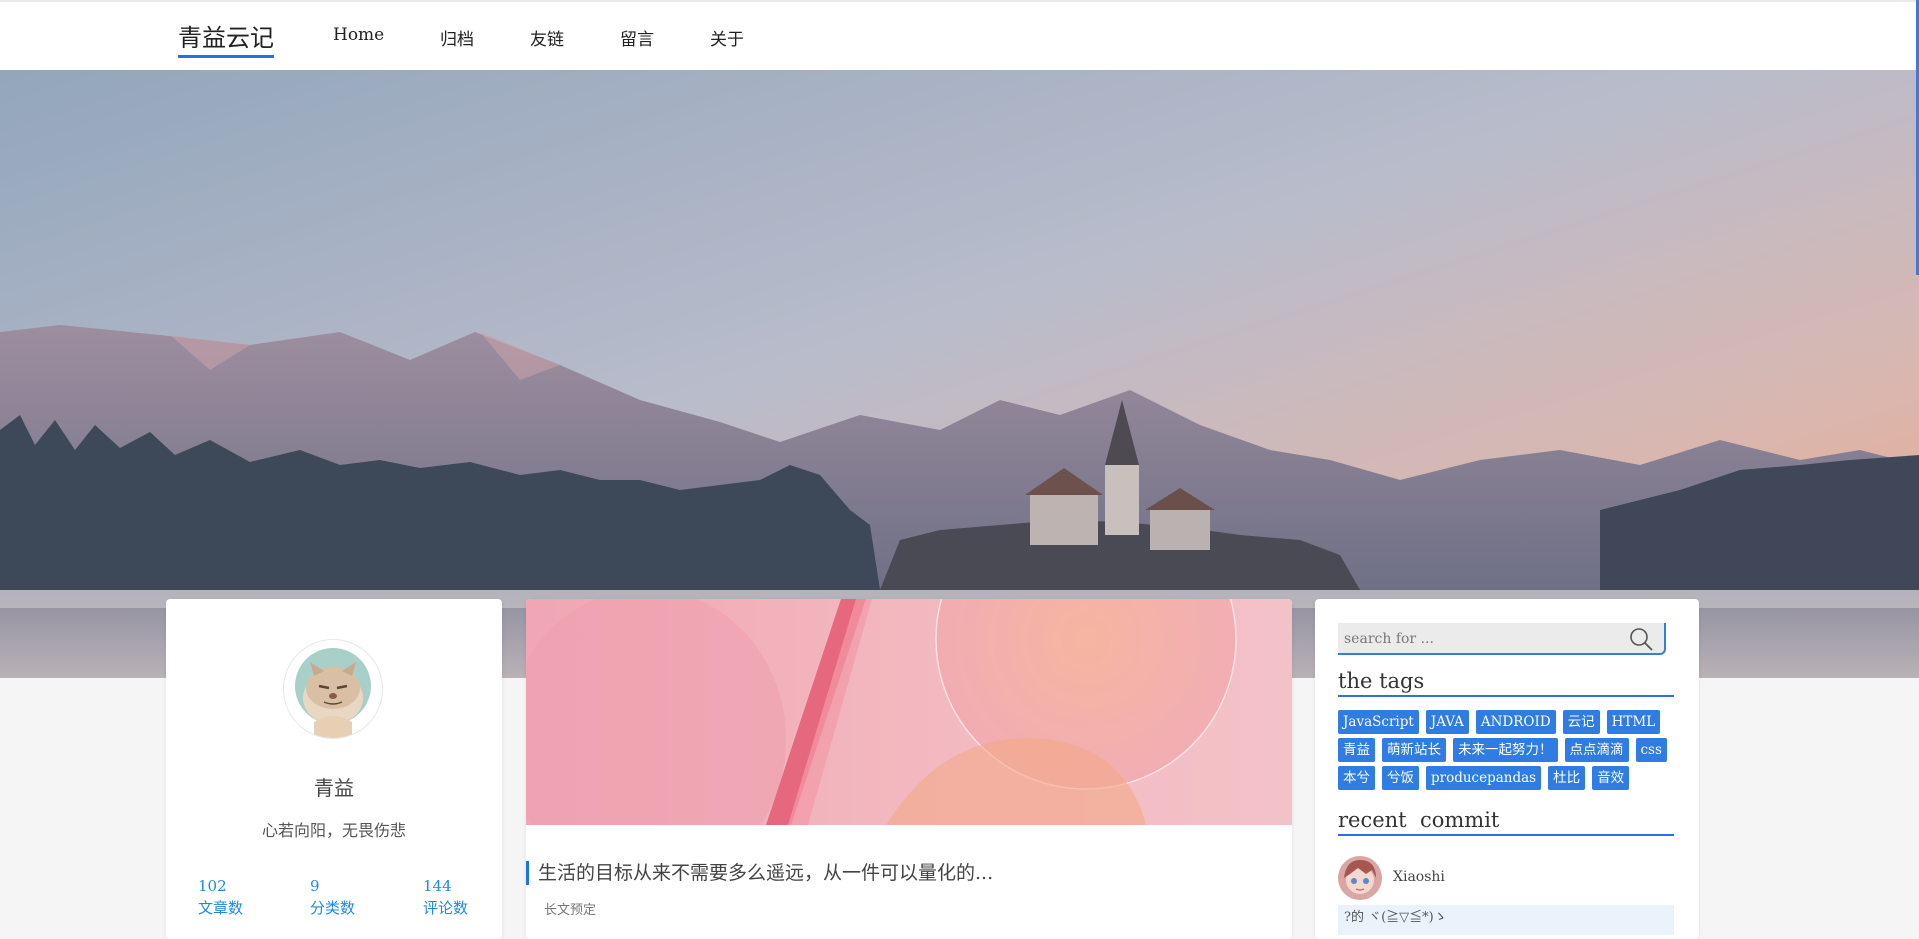 This screenshot has height=939, width=1919. What do you see at coordinates (1641, 639) in the screenshot?
I see `search-icon` at bounding box center [1641, 639].